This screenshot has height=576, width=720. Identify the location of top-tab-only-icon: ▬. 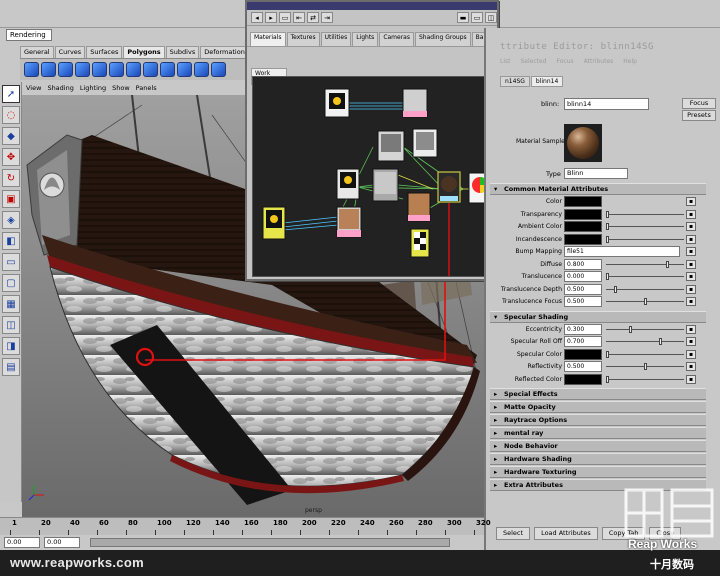
(463, 17).